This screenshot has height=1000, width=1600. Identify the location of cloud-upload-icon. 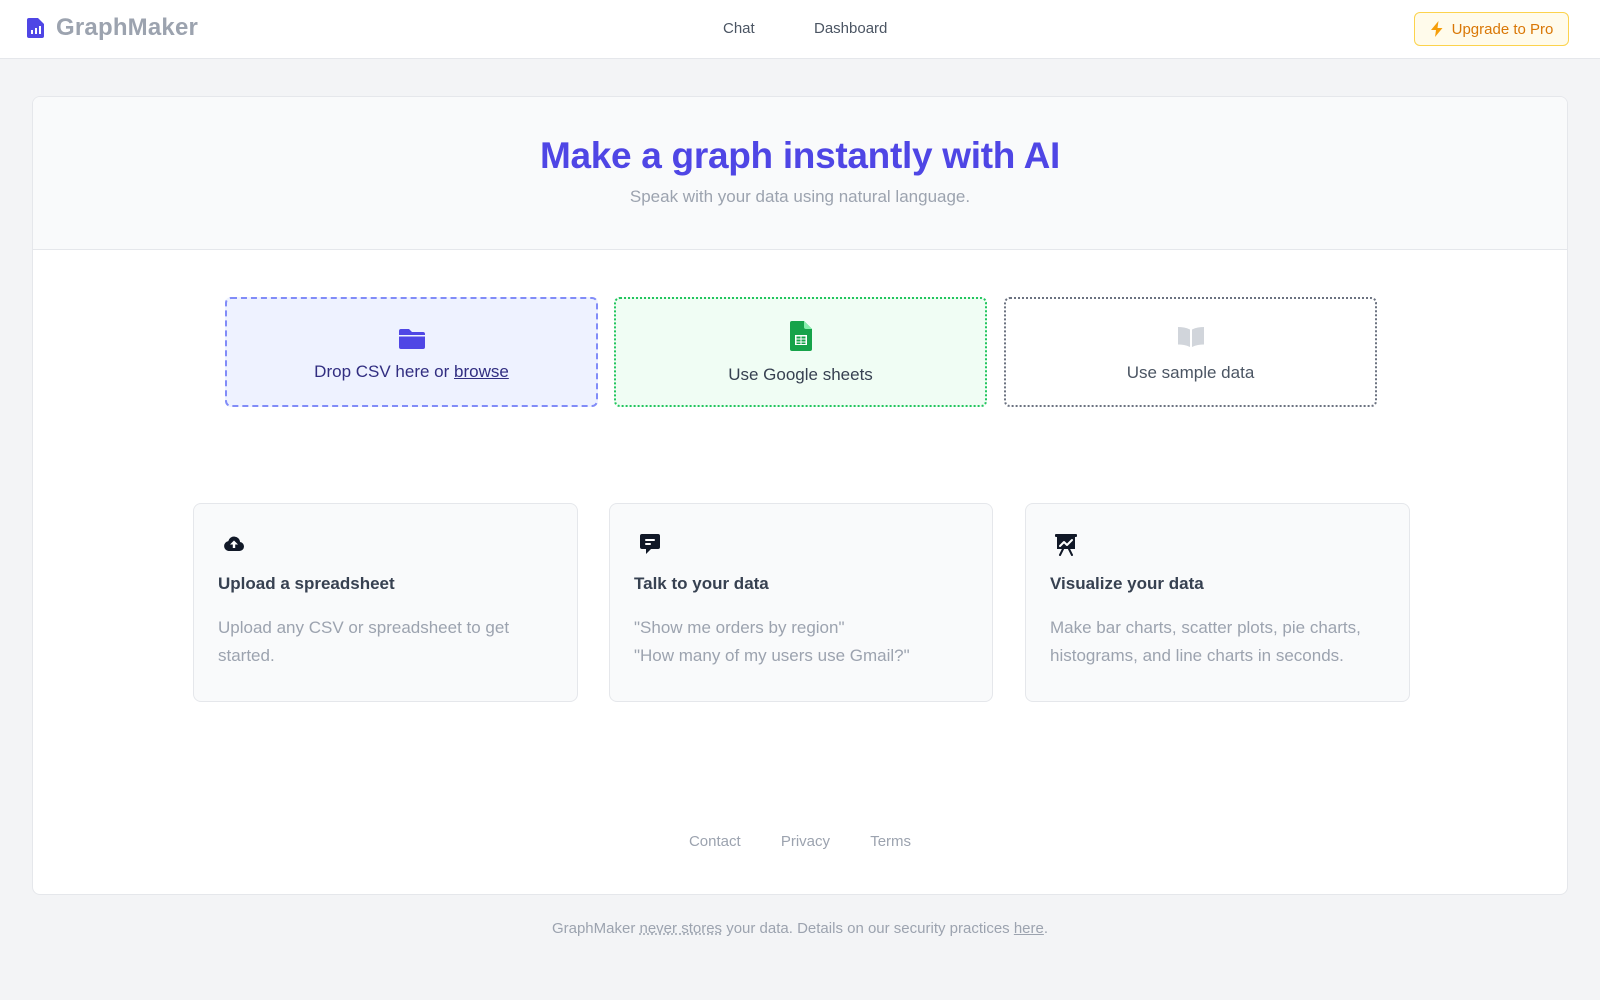
(234, 543).